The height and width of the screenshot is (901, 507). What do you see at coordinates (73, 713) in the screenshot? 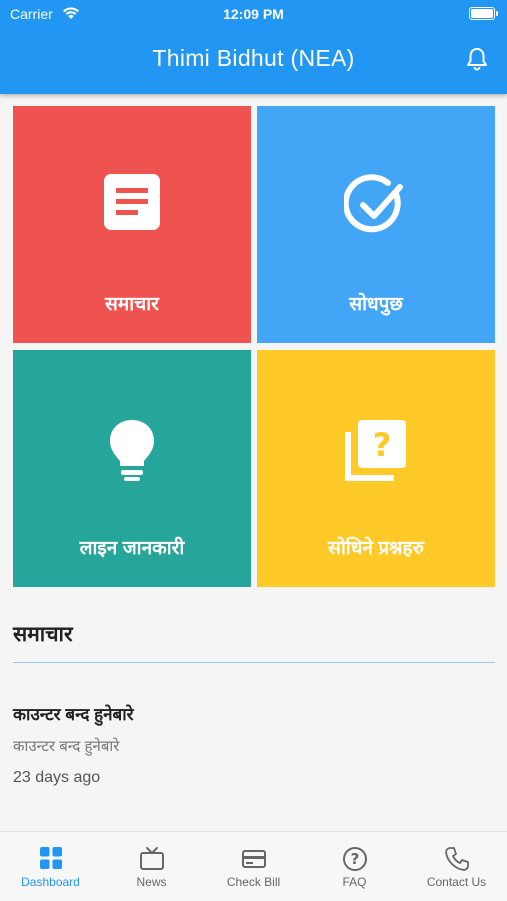
I see `news-item-title: काउन्टर बन्द हुनेबारे` at bounding box center [73, 713].